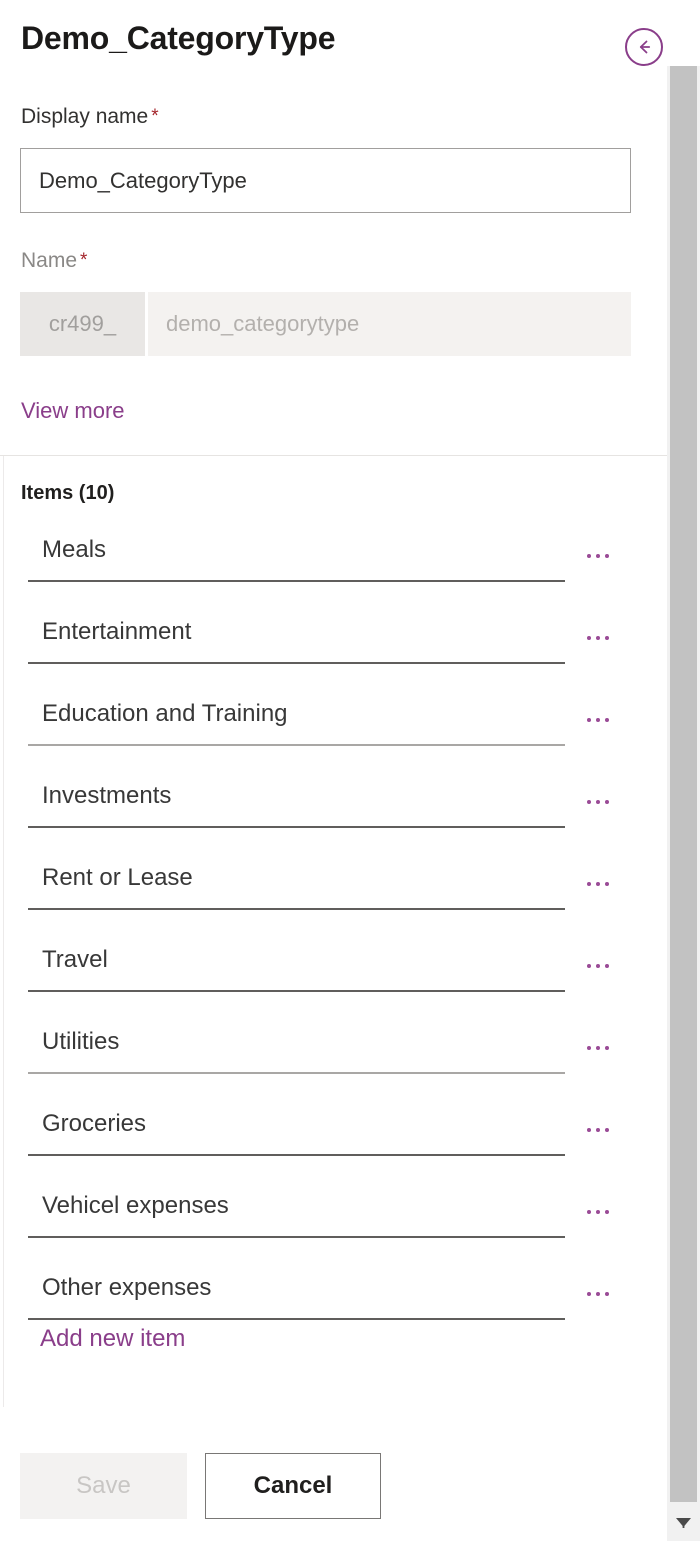 The width and height of the screenshot is (700, 1541). I want to click on name-label: Name *, so click(54, 261).